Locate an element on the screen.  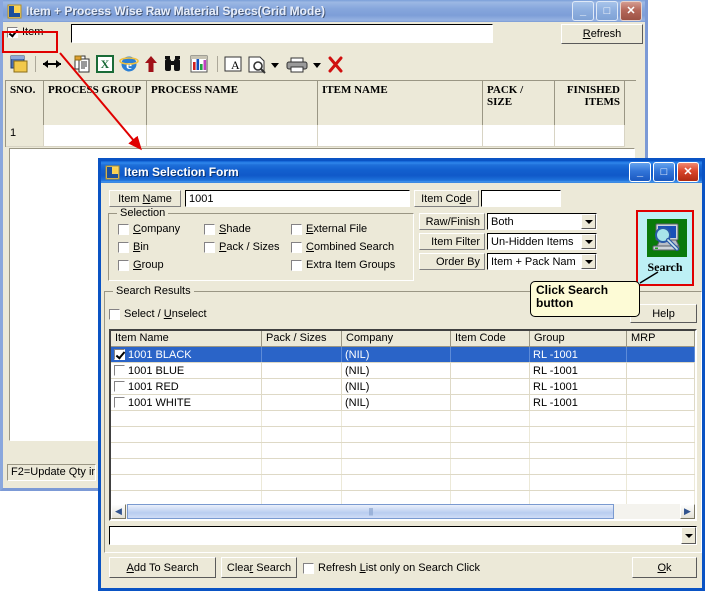
add-to-search-button: Add To Search is located at coordinates (162, 567).